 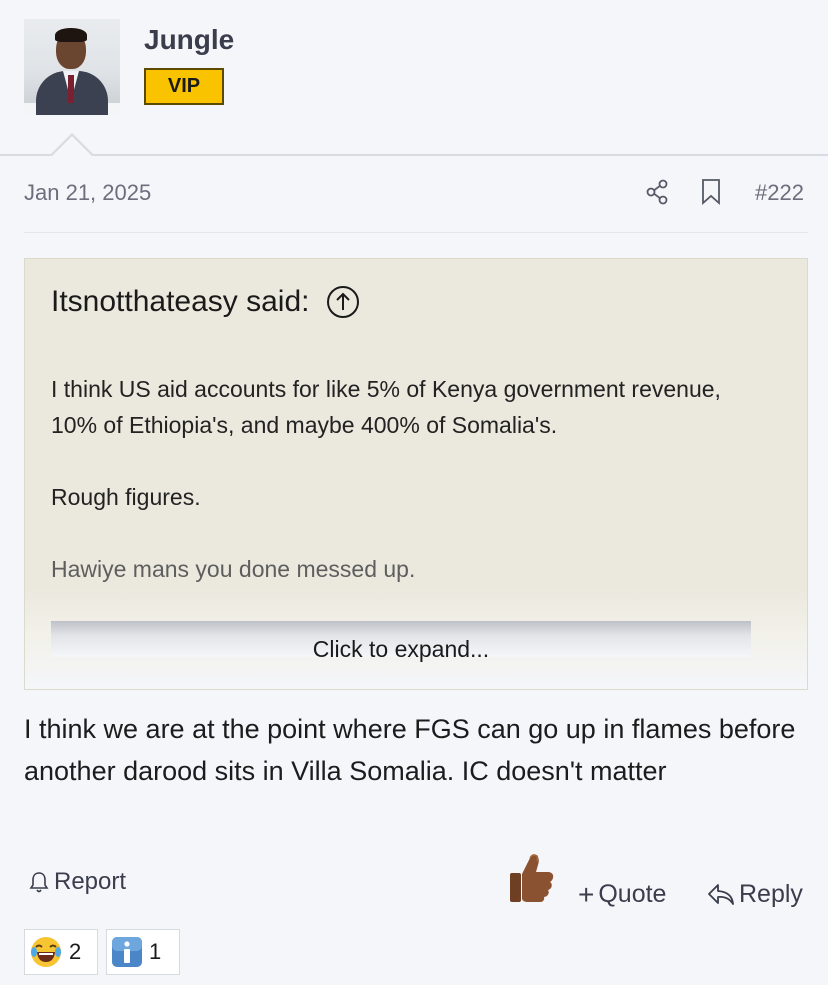 I want to click on reply-label: Reply, so click(x=771, y=894).